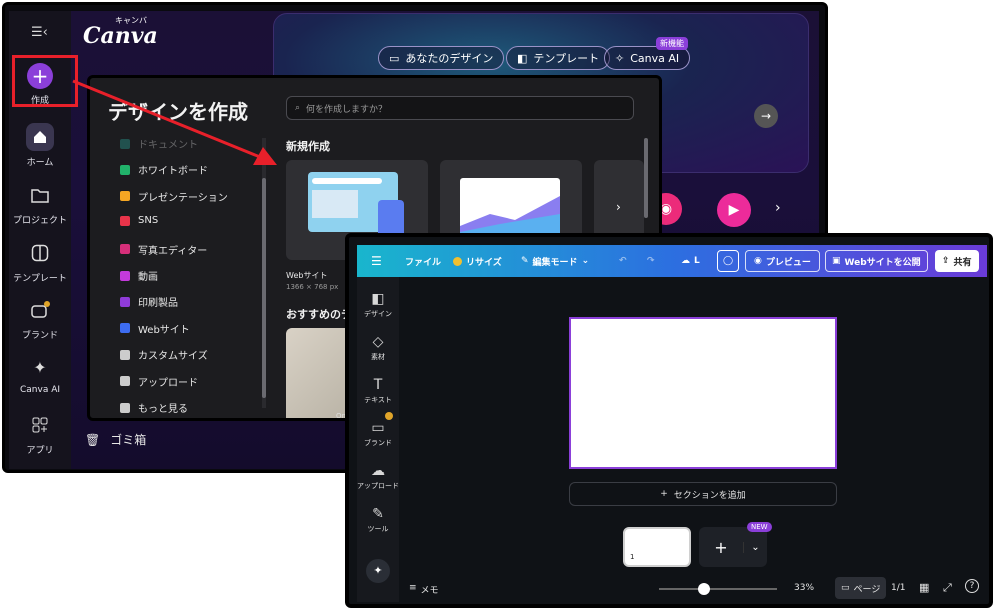 This screenshot has height=610, width=995. What do you see at coordinates (718, 589) in the screenshot?
I see `zoom-slider` at bounding box center [718, 589].